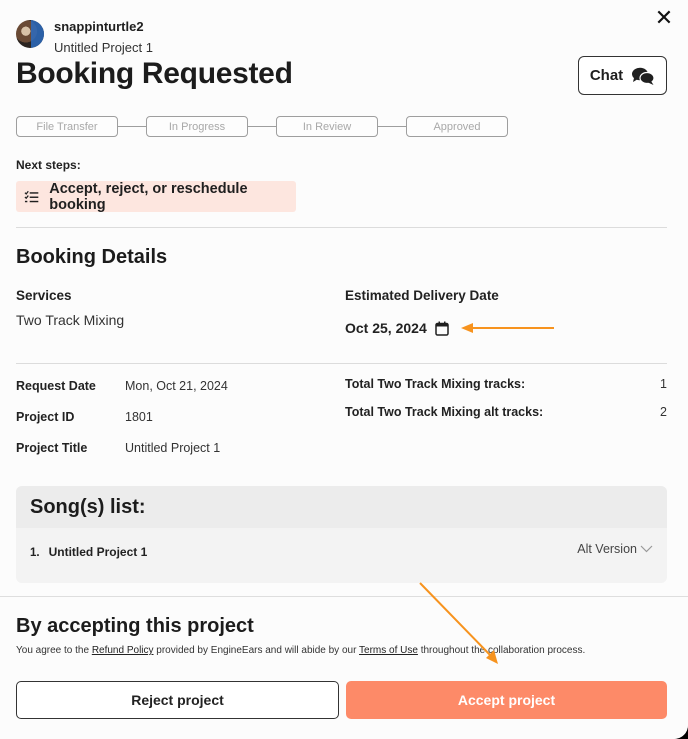 This screenshot has height=739, width=688. What do you see at coordinates (135, 626) in the screenshot?
I see `accept-title: By accepting this project` at bounding box center [135, 626].